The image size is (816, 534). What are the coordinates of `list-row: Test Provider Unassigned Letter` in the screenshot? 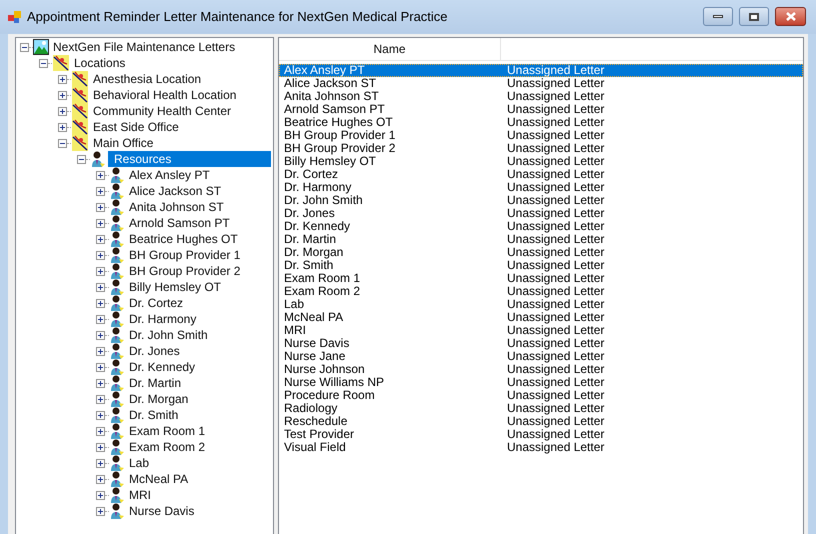 It's located at (541, 434).